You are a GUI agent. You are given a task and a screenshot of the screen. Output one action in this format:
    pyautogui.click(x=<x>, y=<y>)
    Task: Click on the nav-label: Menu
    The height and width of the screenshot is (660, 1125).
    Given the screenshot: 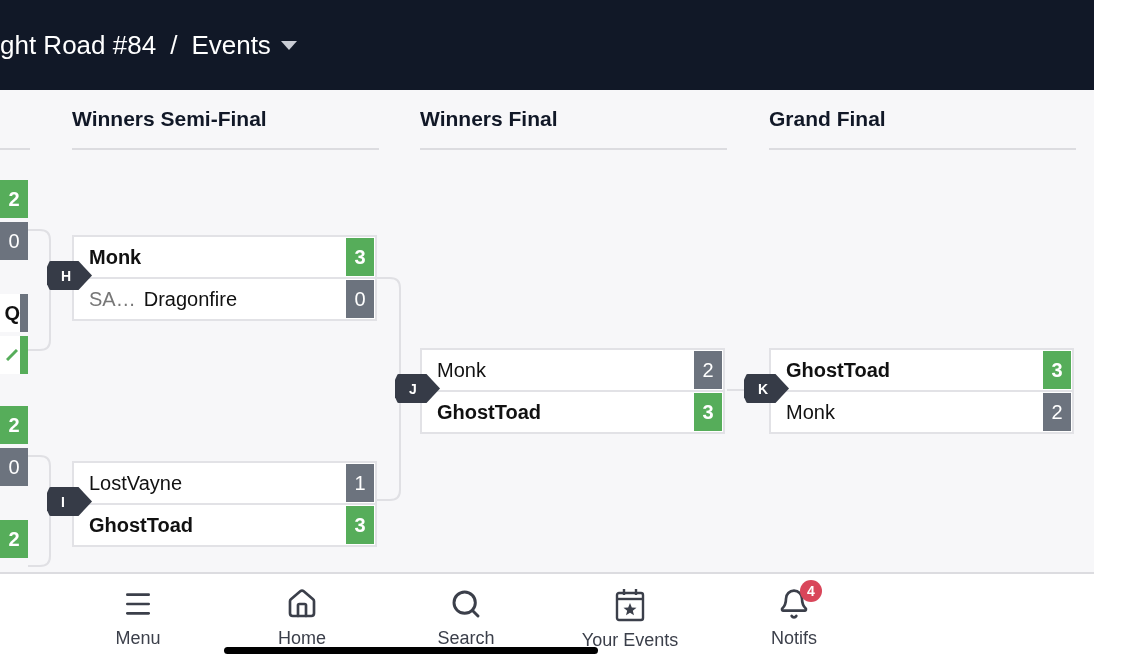 What is the action you would take?
    pyautogui.click(x=138, y=638)
    